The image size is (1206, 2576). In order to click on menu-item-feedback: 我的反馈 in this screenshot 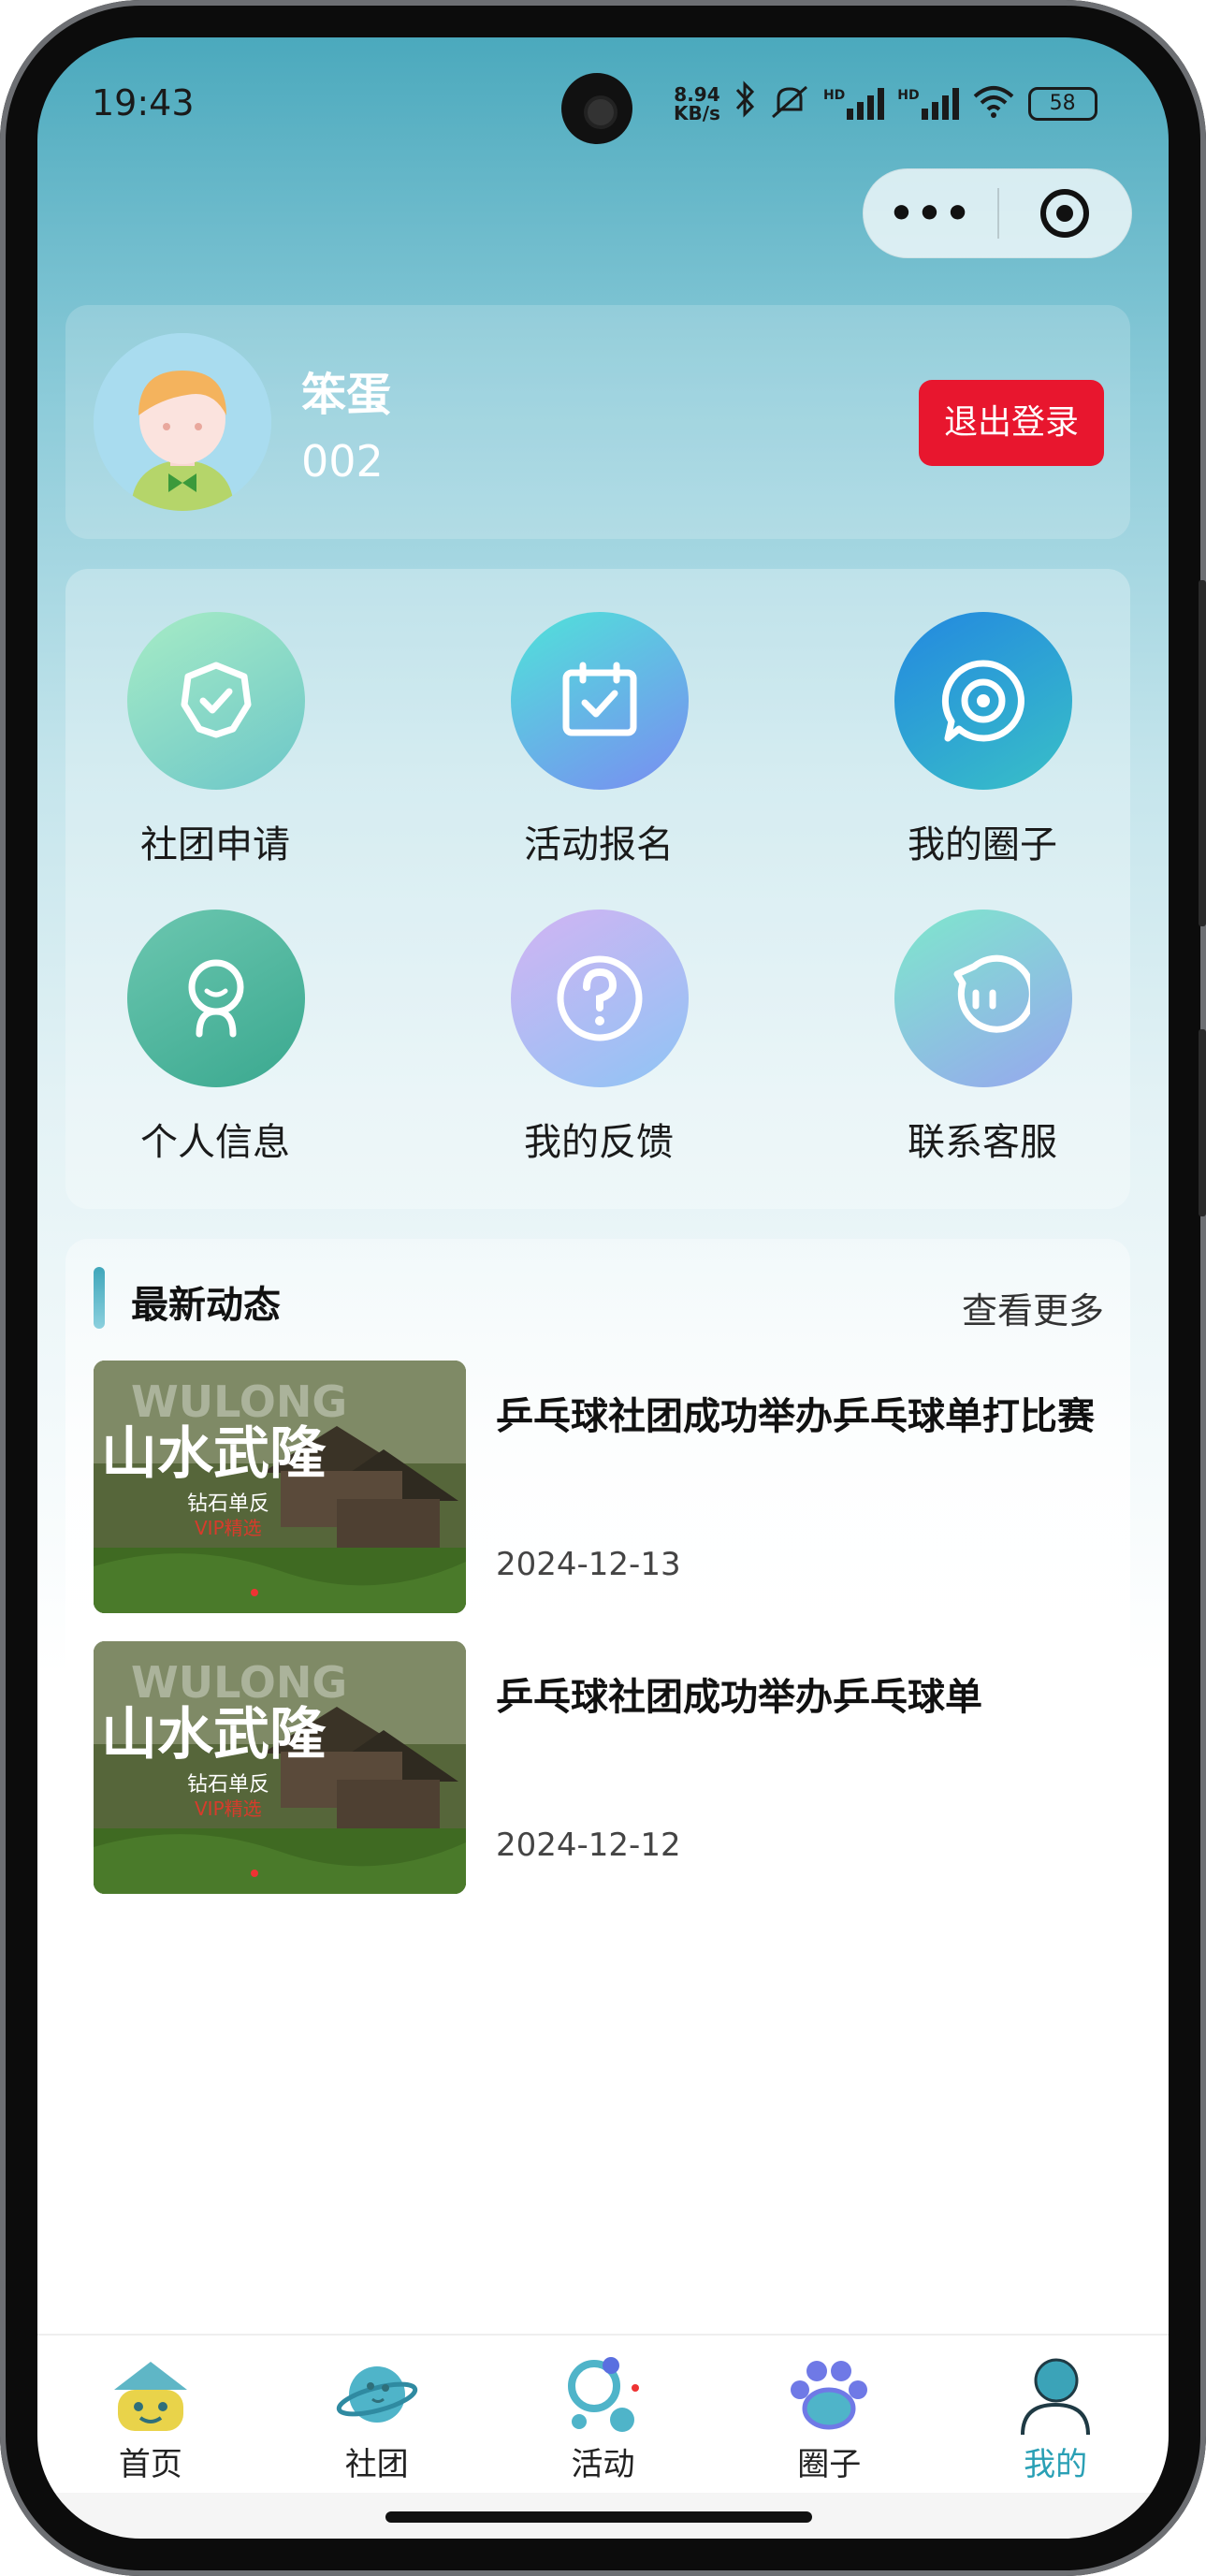, I will do `click(598, 1015)`.